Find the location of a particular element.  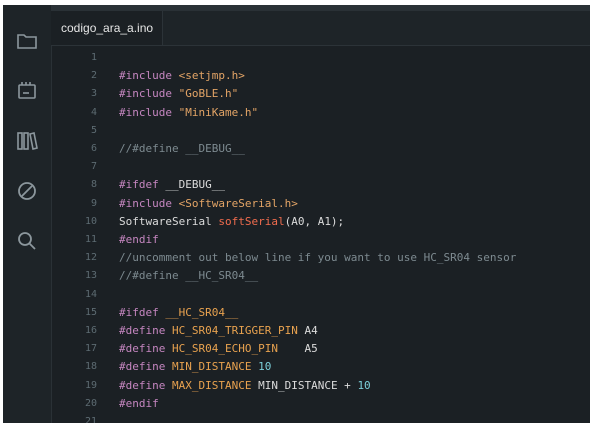

line-number: 12 is located at coordinates (90, 258).